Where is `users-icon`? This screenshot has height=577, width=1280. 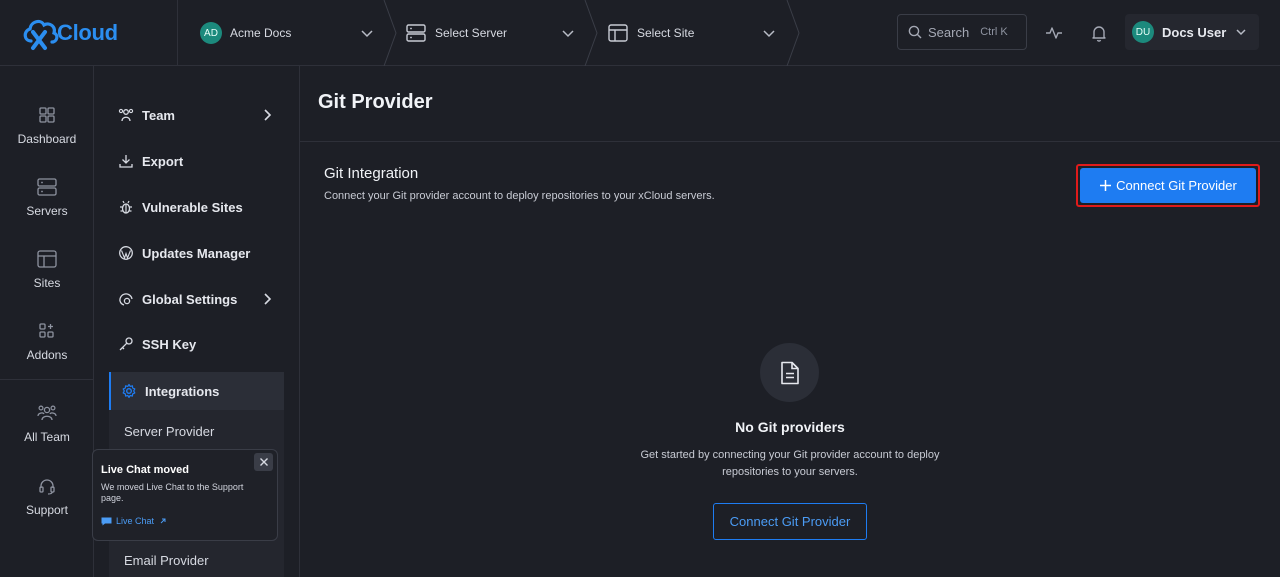 users-icon is located at coordinates (126, 115).